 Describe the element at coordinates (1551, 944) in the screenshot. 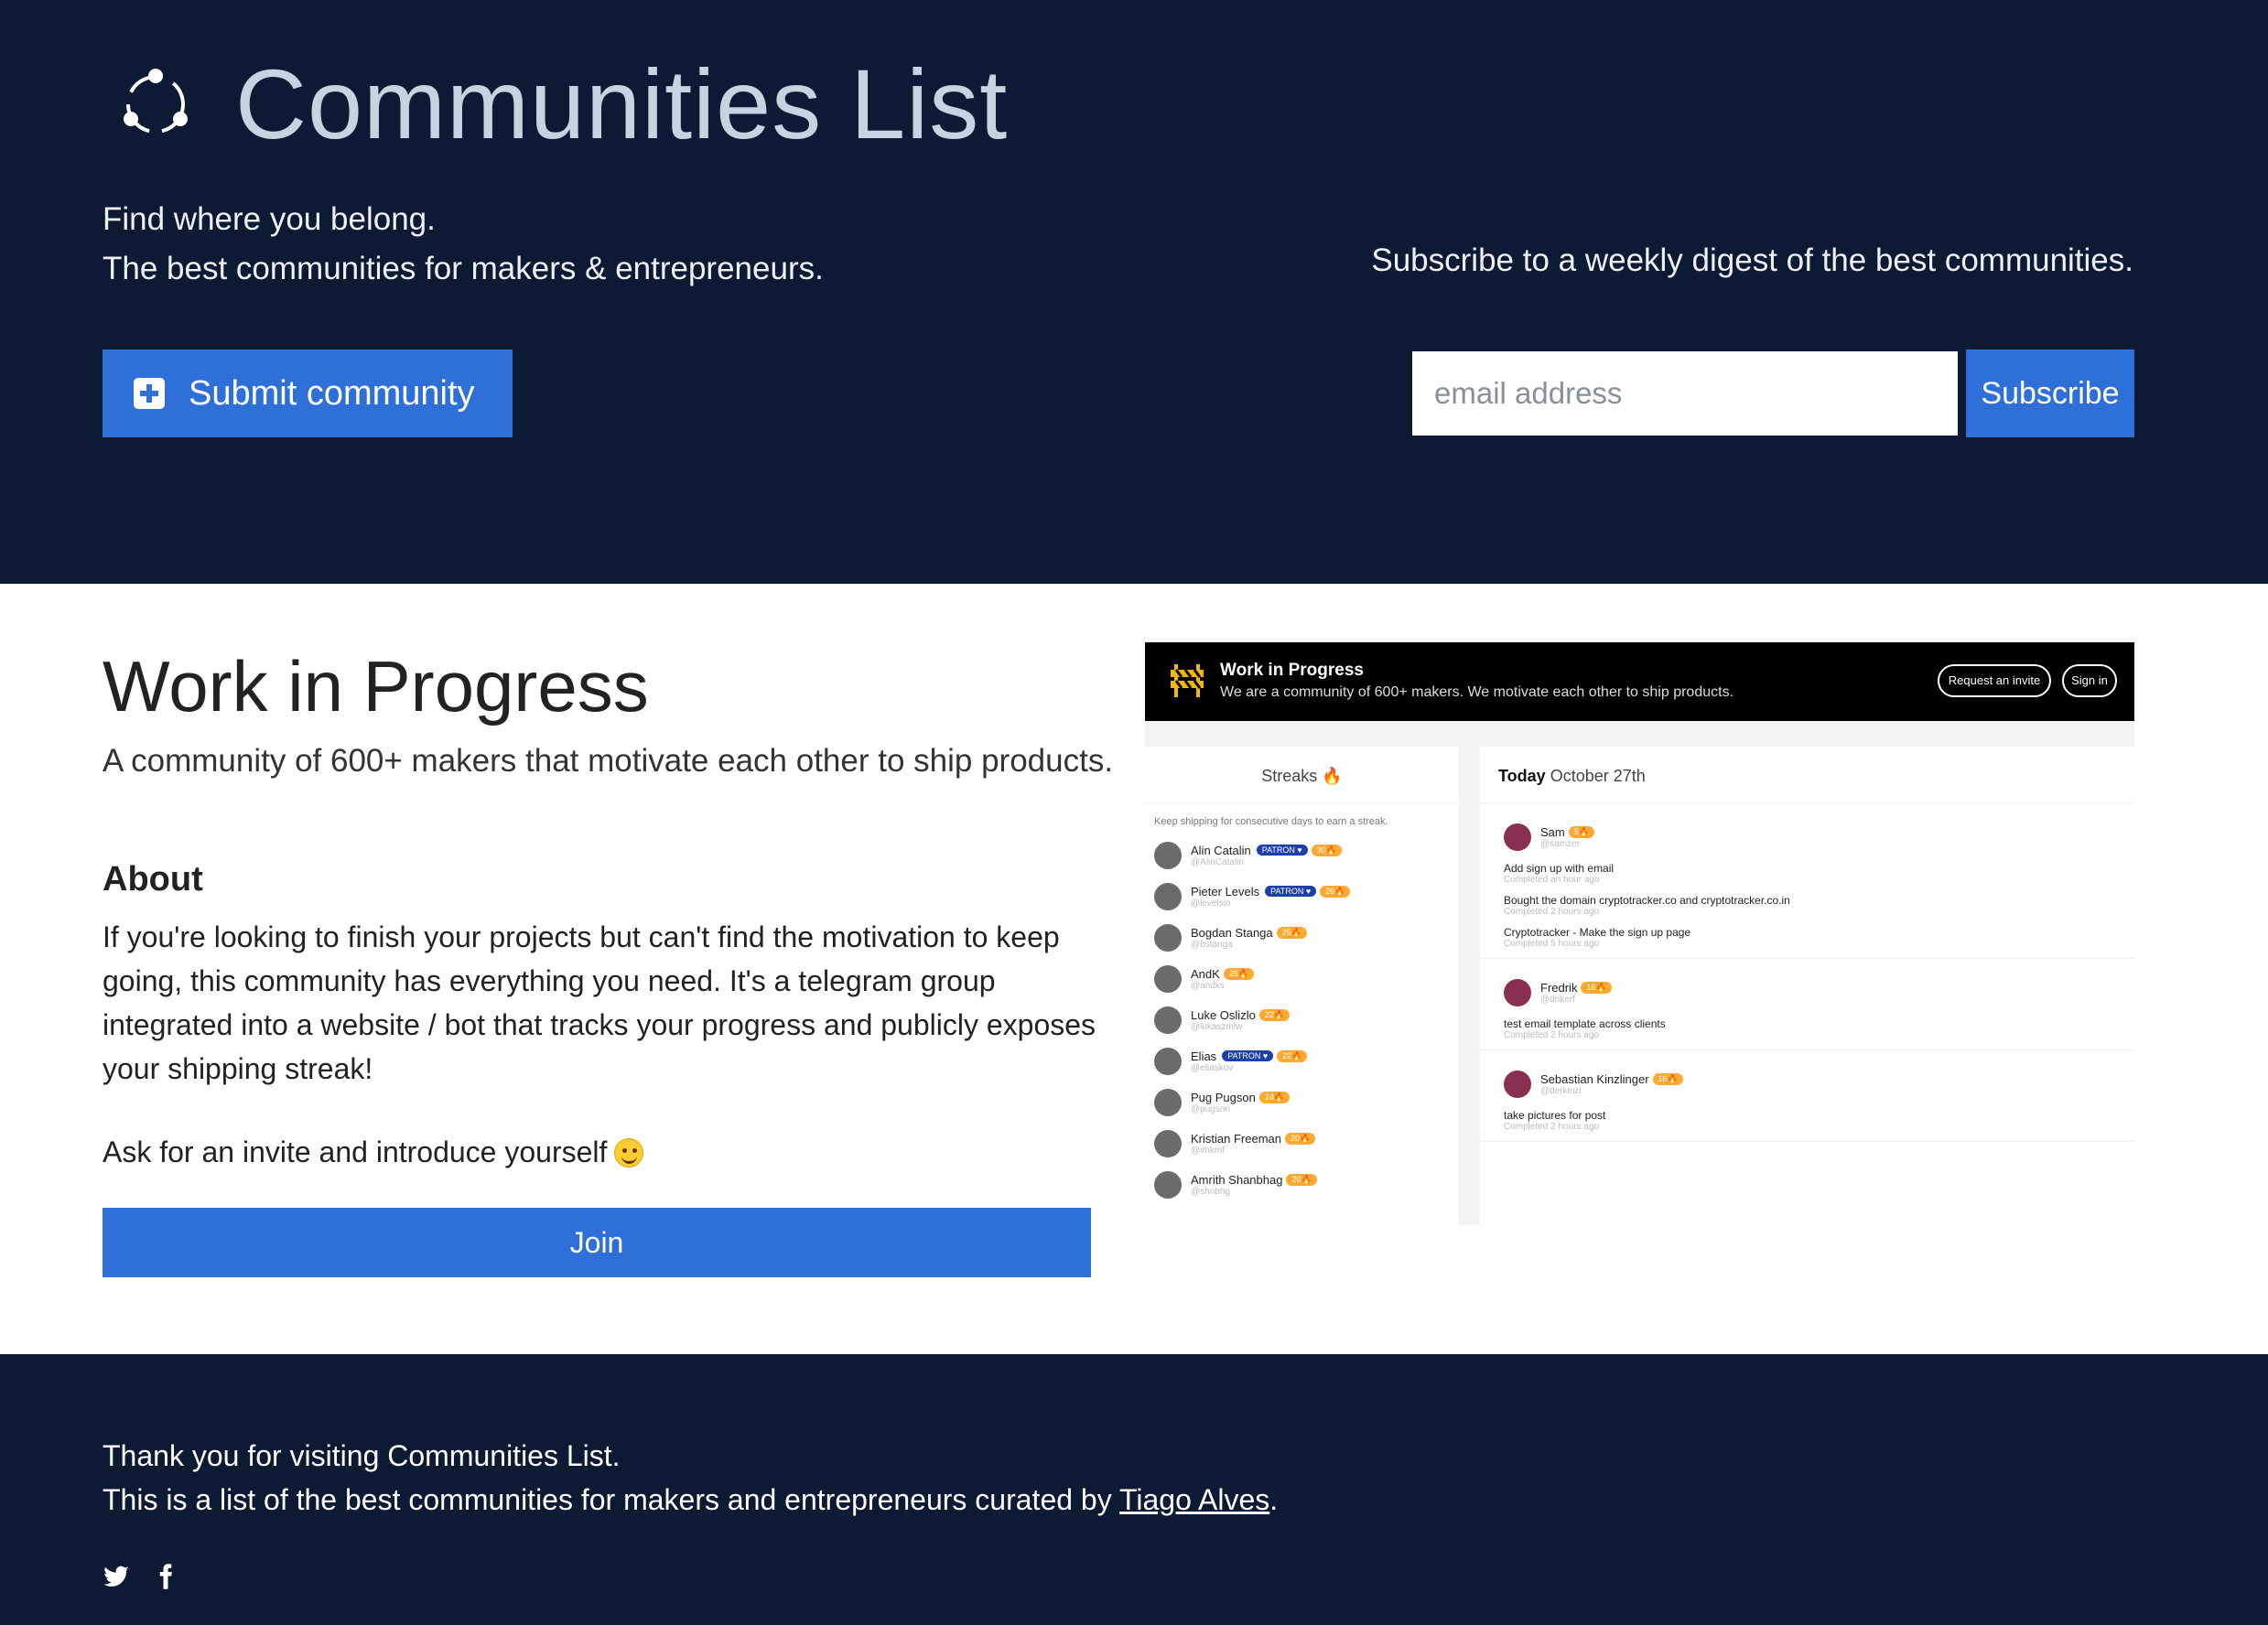

I see `preview-task-time: Completed 5 hours ago` at that location.